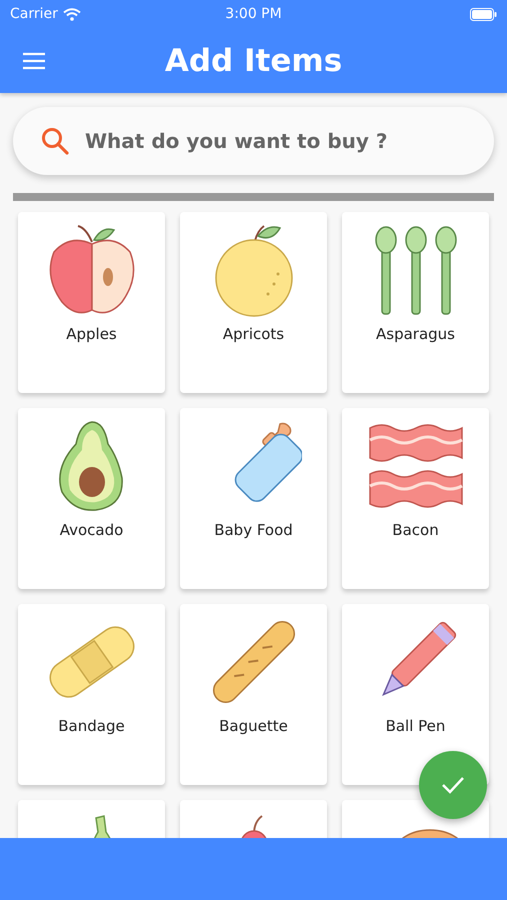 This screenshot has width=507, height=900. What do you see at coordinates (91, 334) in the screenshot?
I see `item-label: Apples` at bounding box center [91, 334].